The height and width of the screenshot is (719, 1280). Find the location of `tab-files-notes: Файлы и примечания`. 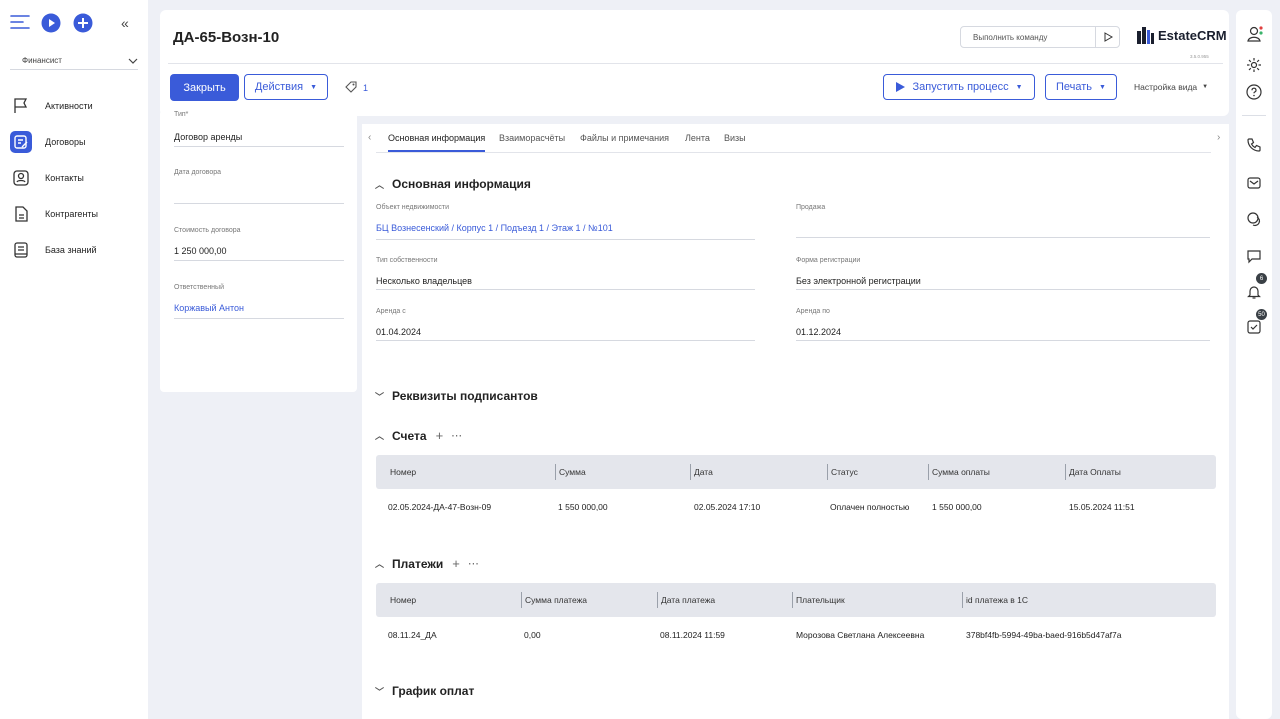

tab-files-notes: Файлы и примечания is located at coordinates (624, 138).